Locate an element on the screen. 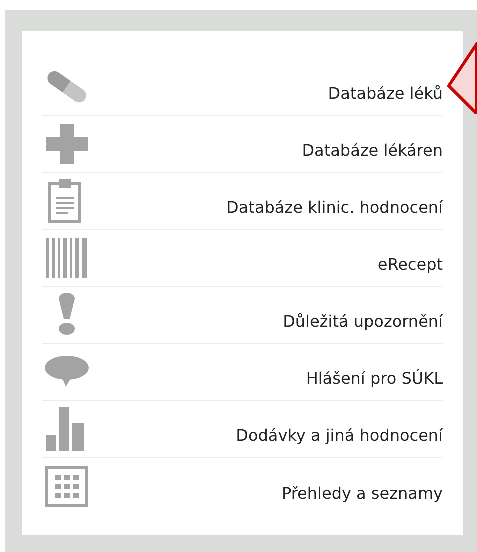 Image resolution: width=477 pixels, height=552 pixels. speech-bubble-icon is located at coordinates (67, 372).